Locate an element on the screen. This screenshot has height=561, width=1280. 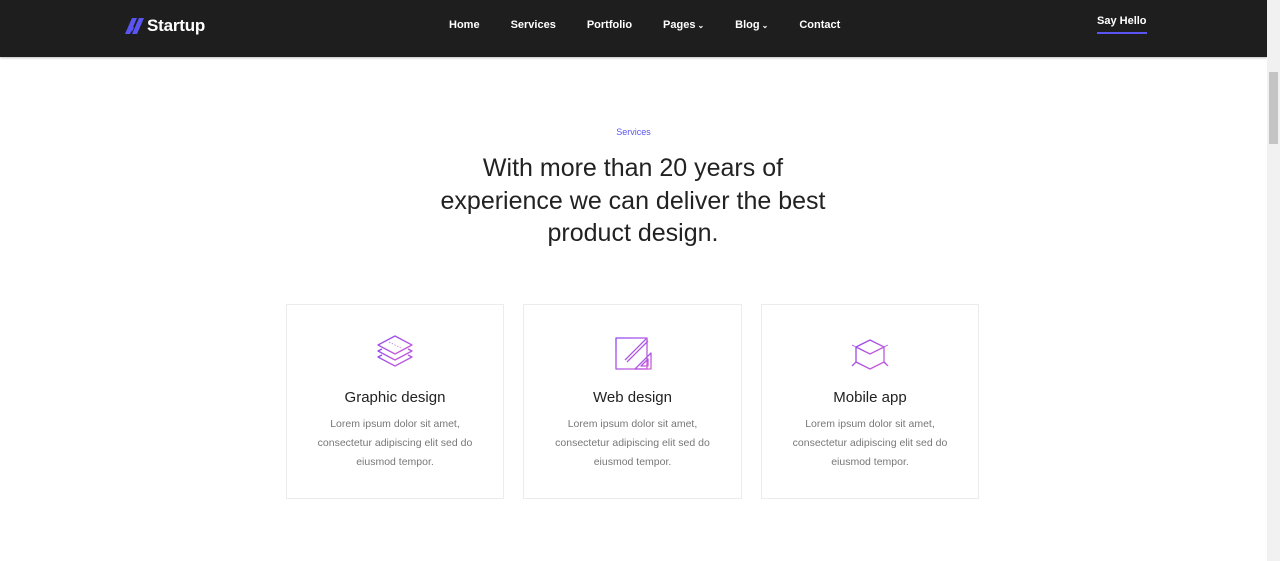
nav-label: Contact is located at coordinates (820, 25).